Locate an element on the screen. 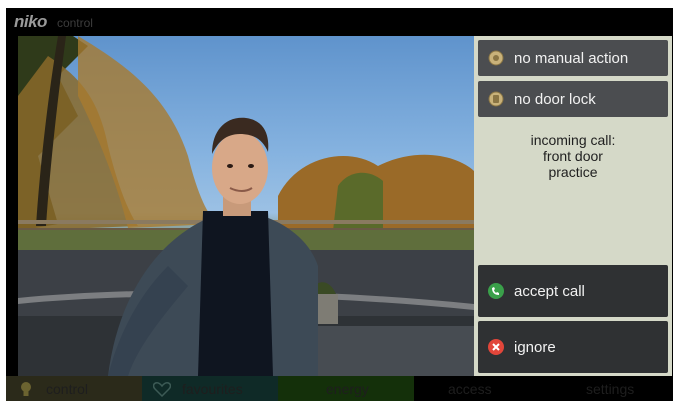 Image resolution: width=678 pixels, height=401 pixels. tab-access: access is located at coordinates (482, 388).